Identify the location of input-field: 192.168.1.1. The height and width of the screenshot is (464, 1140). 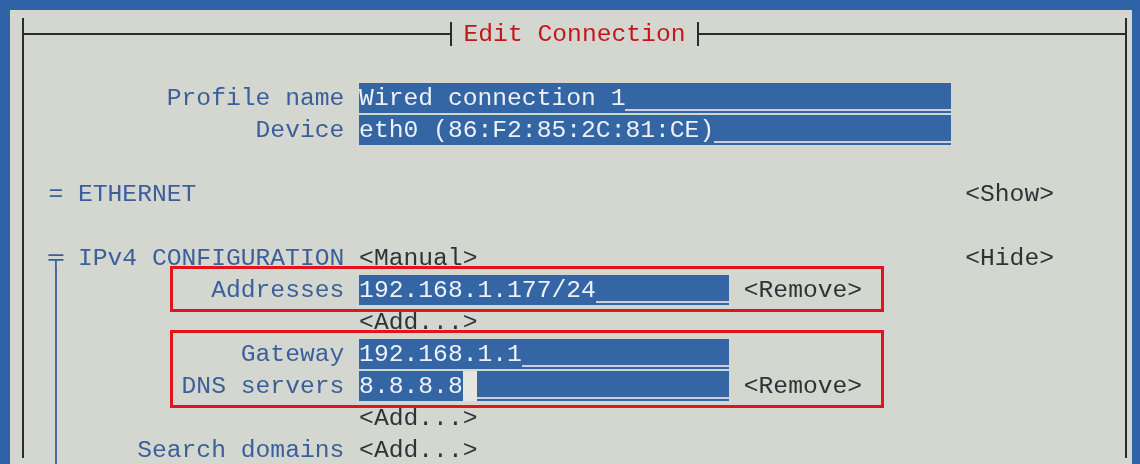
(544, 354).